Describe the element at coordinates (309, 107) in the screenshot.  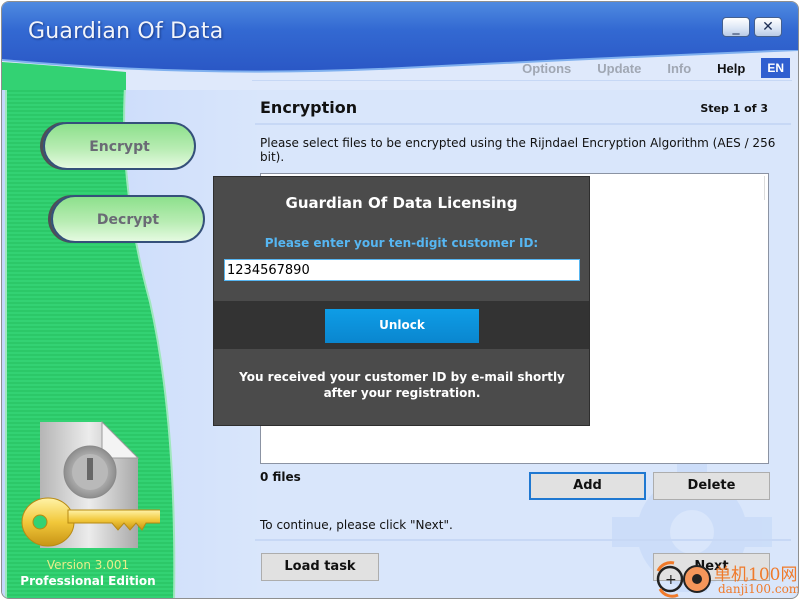
I see `section-title: Encryption` at that location.